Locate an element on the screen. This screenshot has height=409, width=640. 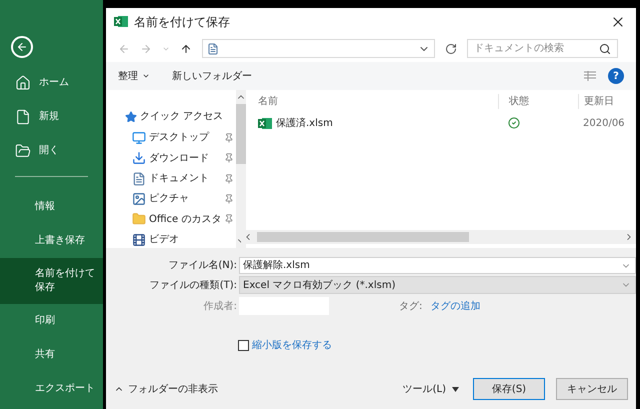
sidebar-item: 名前を付けて保存 is located at coordinates (51, 281).